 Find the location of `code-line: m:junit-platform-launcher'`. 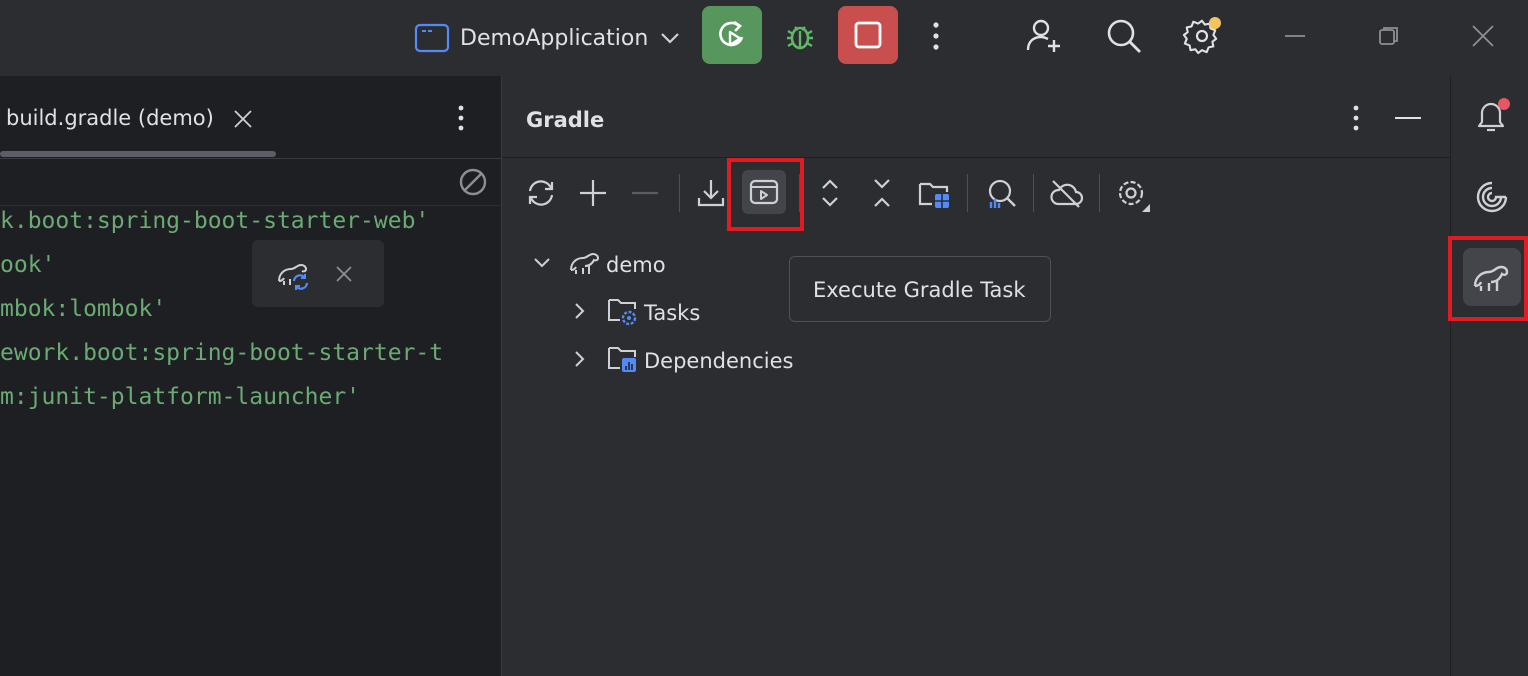

code-line: m:junit-platform-launcher' is located at coordinates (180, 397).